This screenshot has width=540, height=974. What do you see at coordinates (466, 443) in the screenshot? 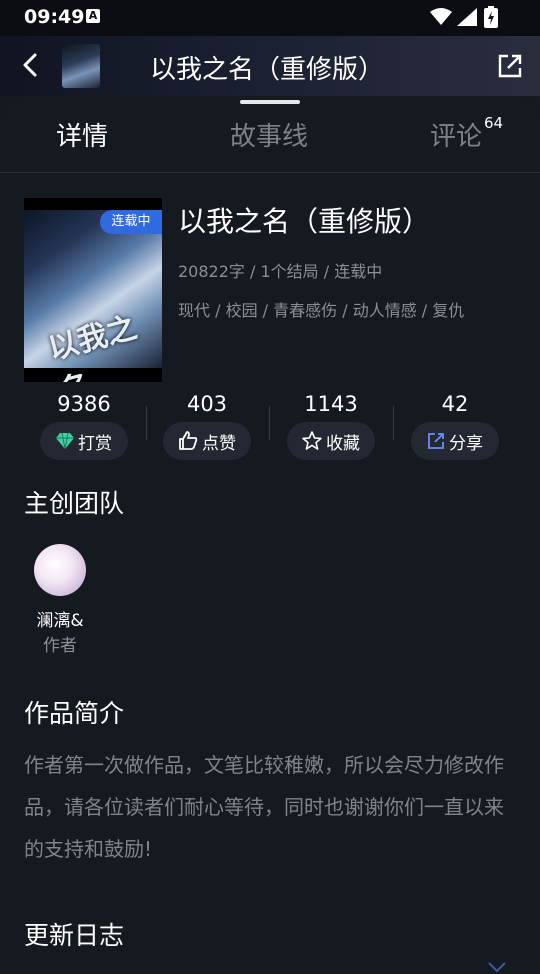
I see `share-label: 分享` at bounding box center [466, 443].